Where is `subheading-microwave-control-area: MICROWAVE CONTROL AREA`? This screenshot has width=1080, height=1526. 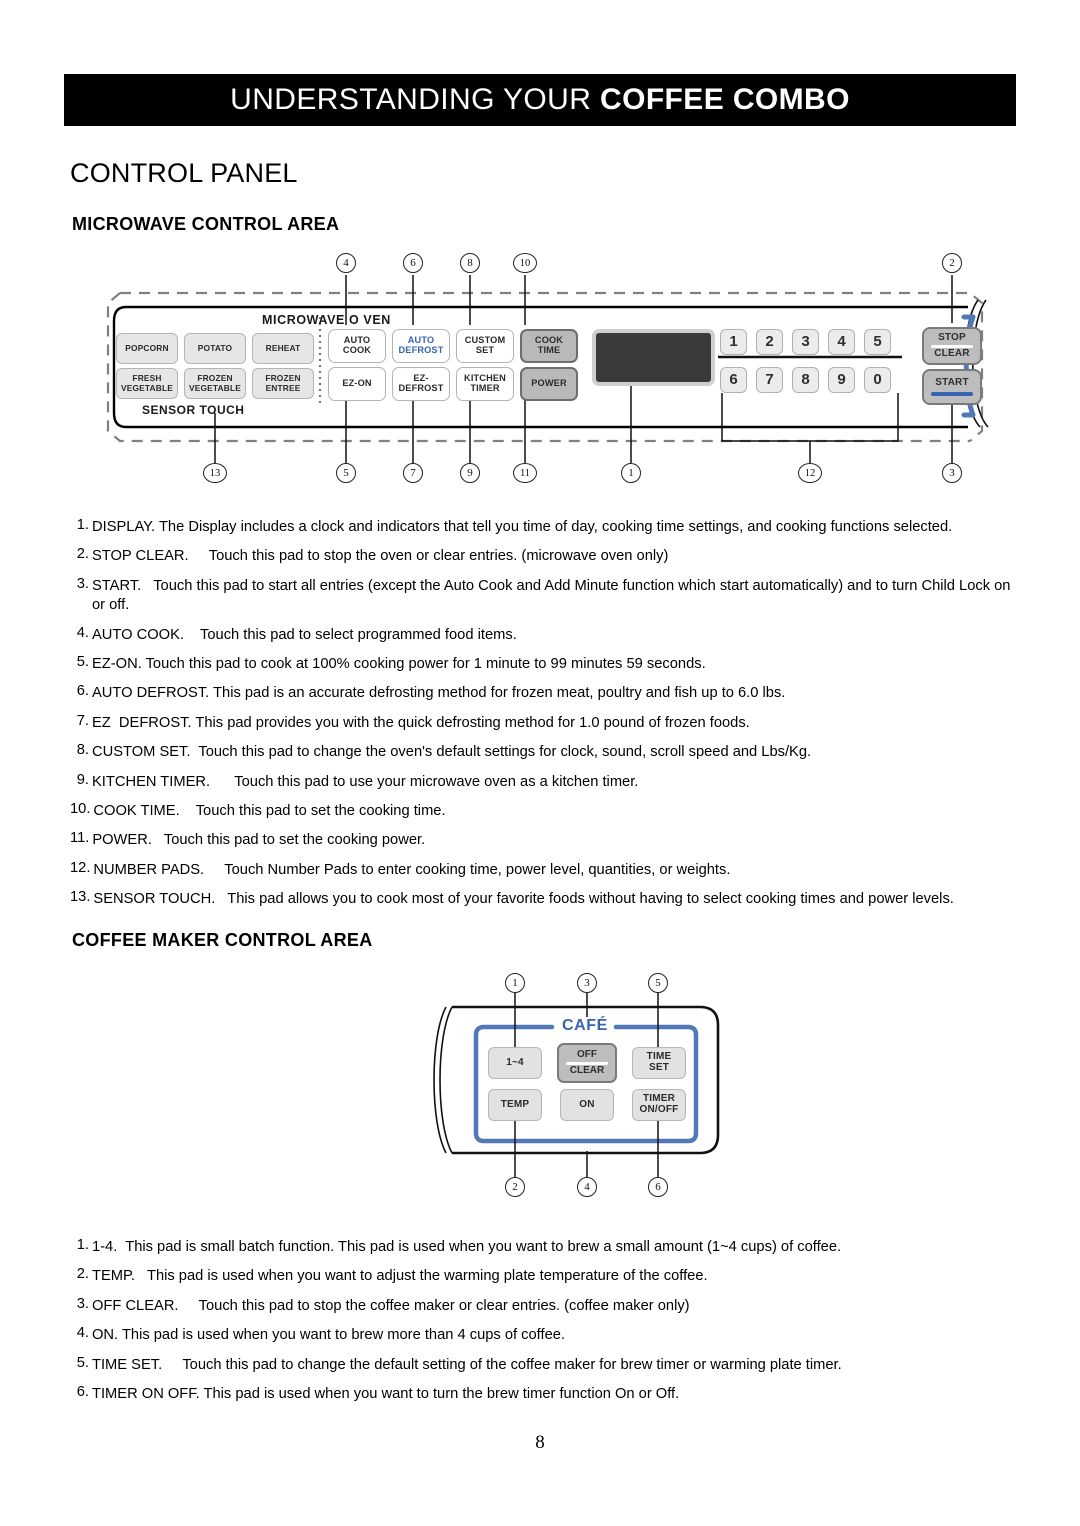
subheading-microwave-control-area: MICROWAVE CONTROL AREA is located at coordinates (206, 224).